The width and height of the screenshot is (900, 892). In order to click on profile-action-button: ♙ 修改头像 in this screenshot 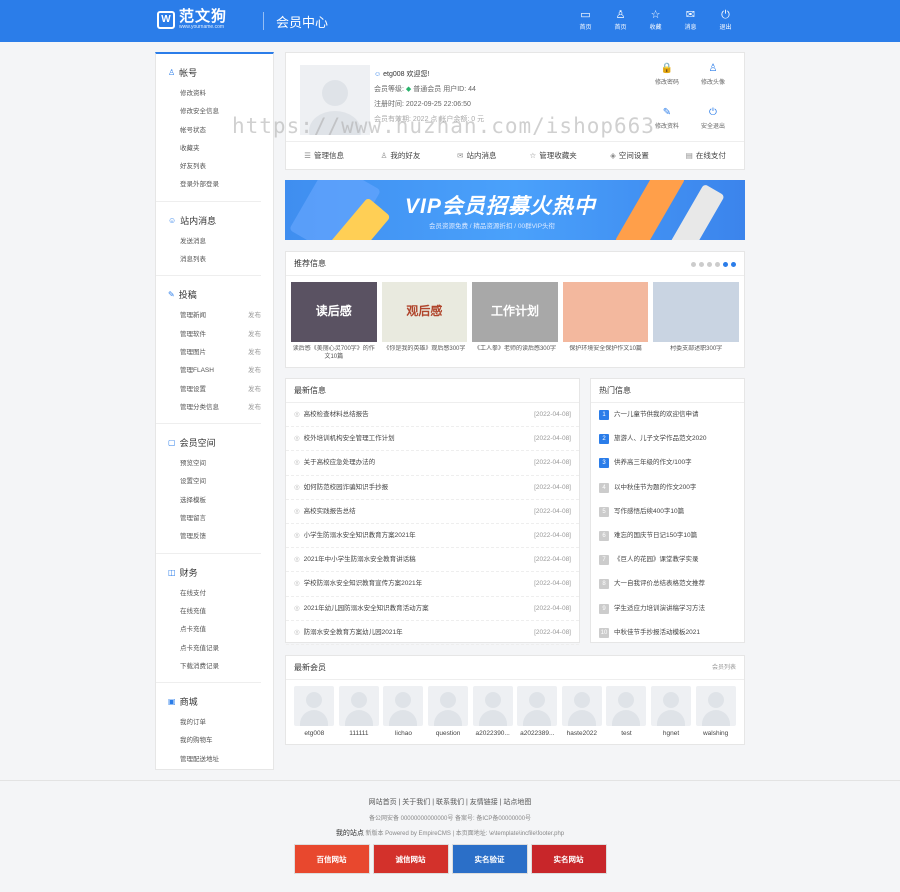, I will do `click(713, 85)`.